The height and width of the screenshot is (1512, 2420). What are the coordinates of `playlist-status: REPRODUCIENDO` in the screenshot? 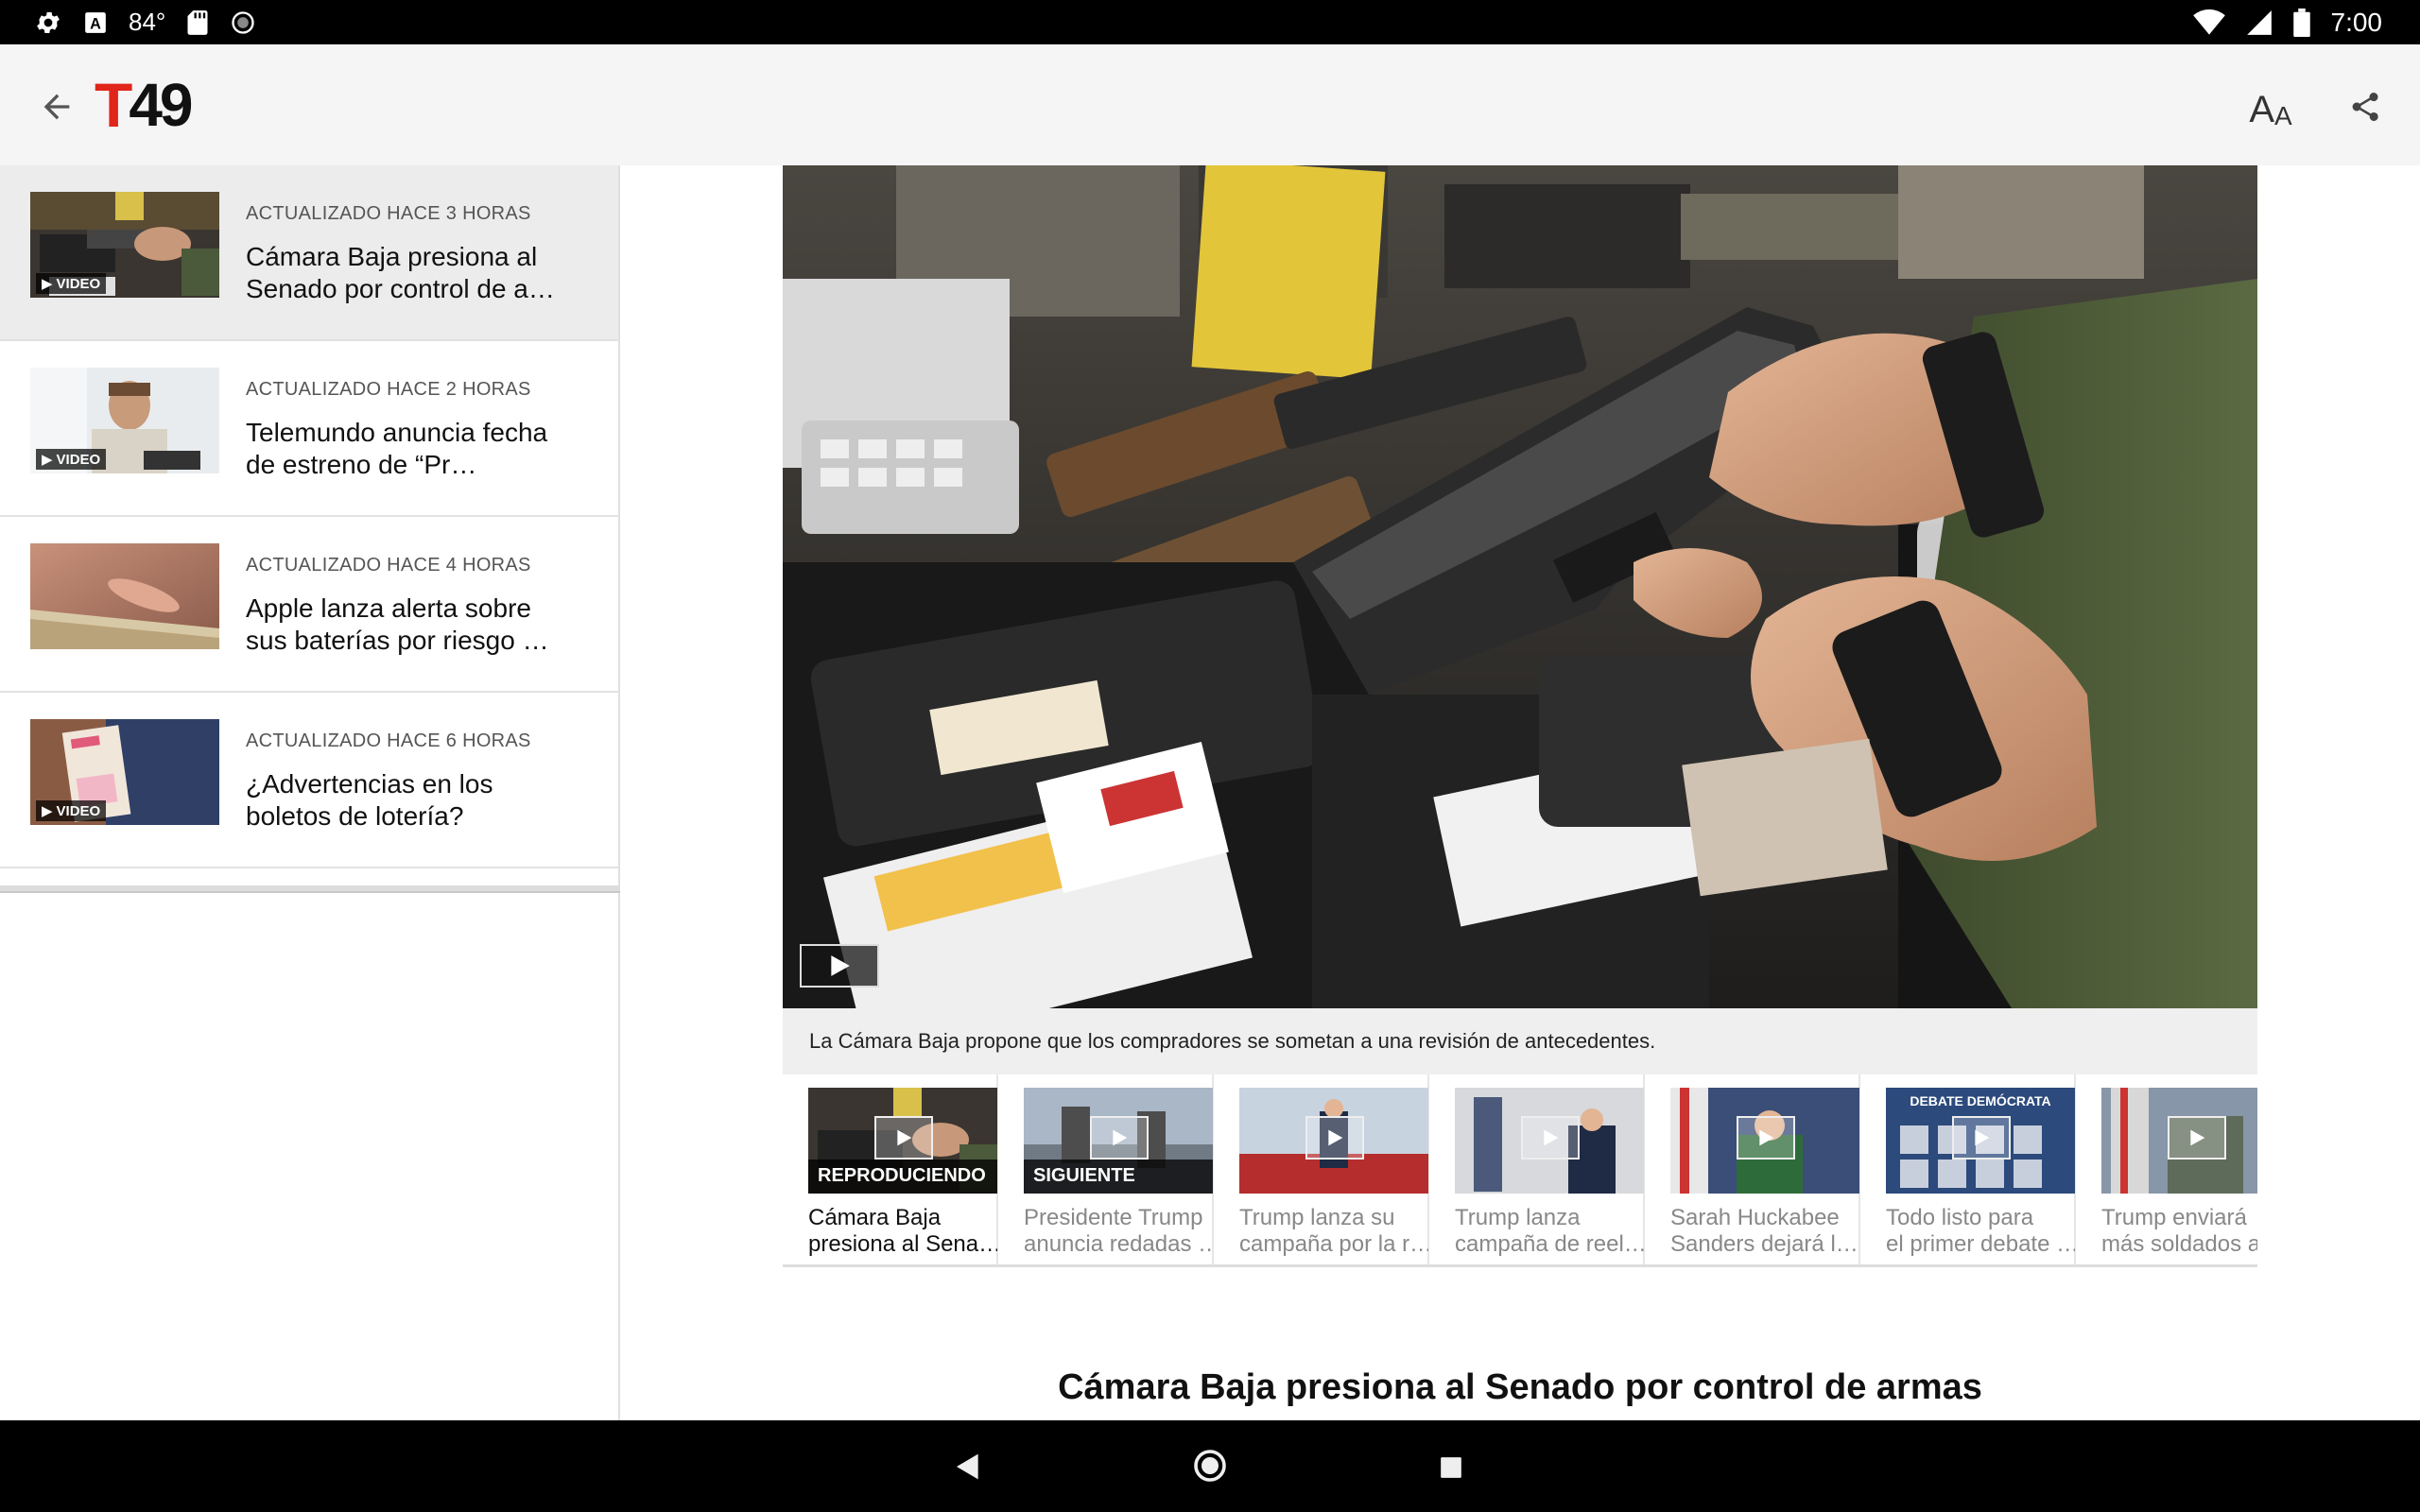 It's located at (902, 1177).